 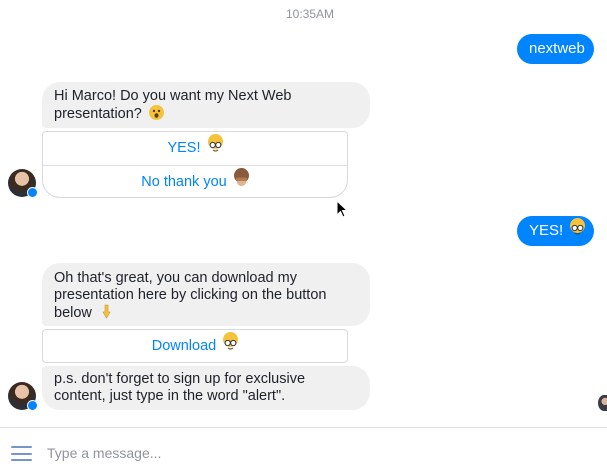 I want to click on sent-message-text: nextweb, so click(x=557, y=48).